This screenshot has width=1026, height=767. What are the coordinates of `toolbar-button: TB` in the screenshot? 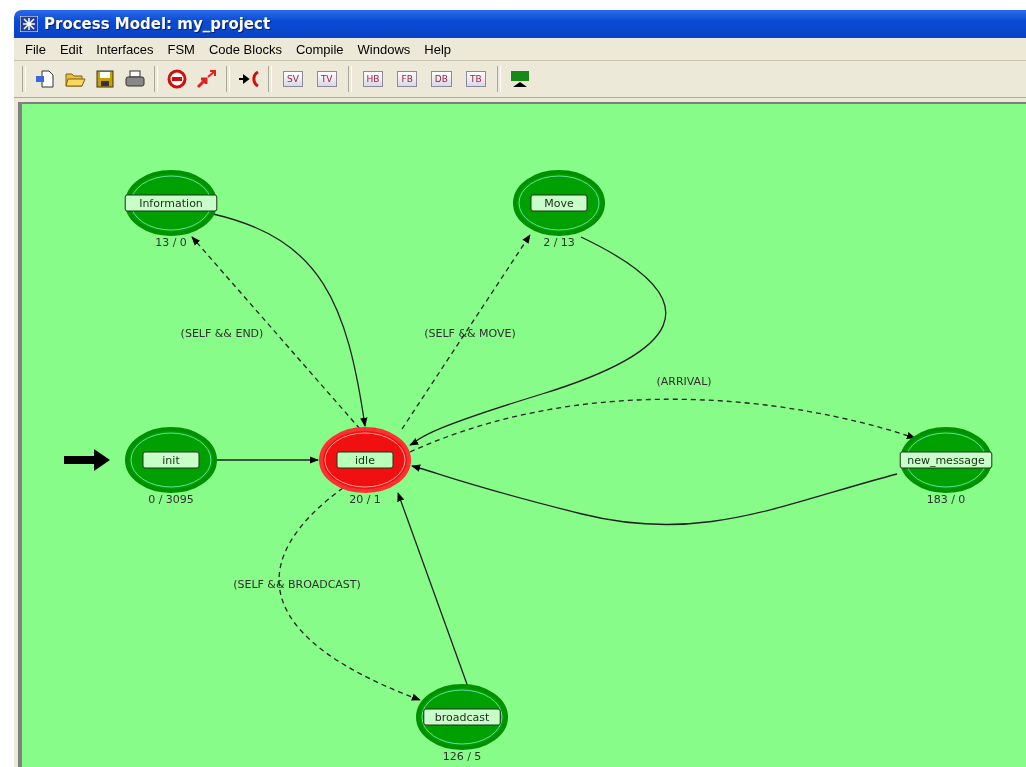 It's located at (475, 79).